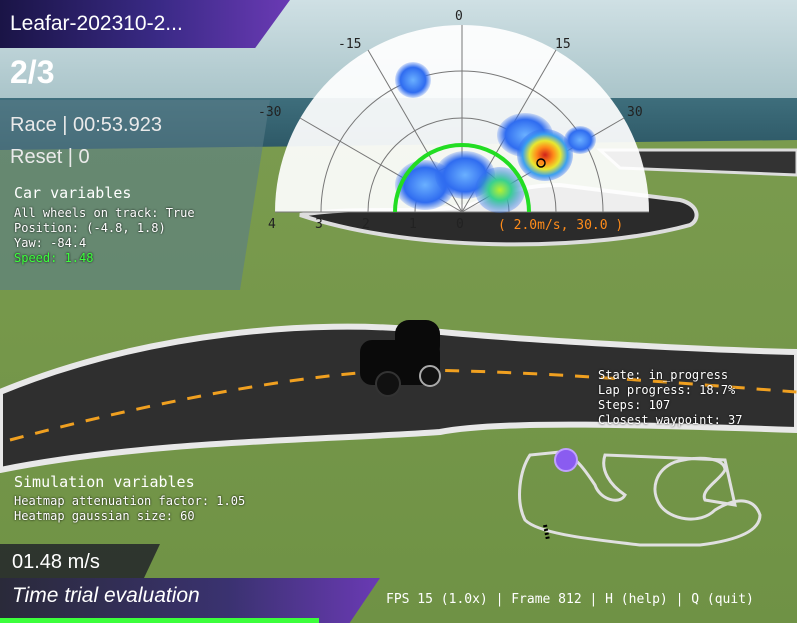 This screenshot has width=797, height=623. Describe the element at coordinates (86, 125) in the screenshot. I see `race-timer: Race | 00:53.923` at that location.